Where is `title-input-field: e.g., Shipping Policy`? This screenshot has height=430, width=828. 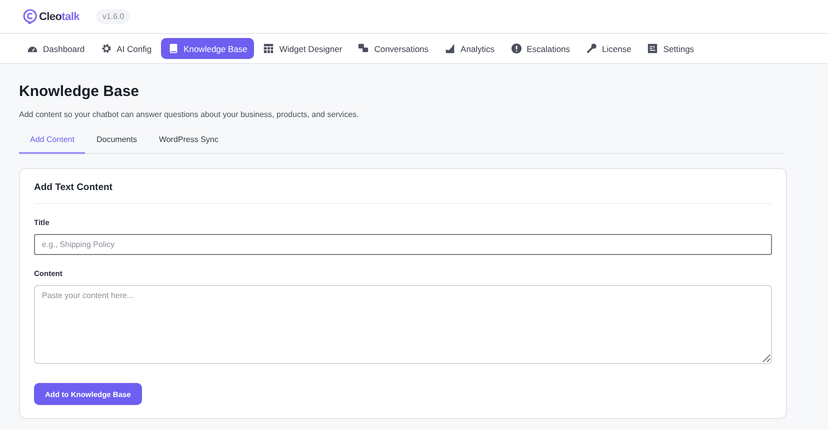 title-input-field: e.g., Shipping Policy is located at coordinates (403, 244).